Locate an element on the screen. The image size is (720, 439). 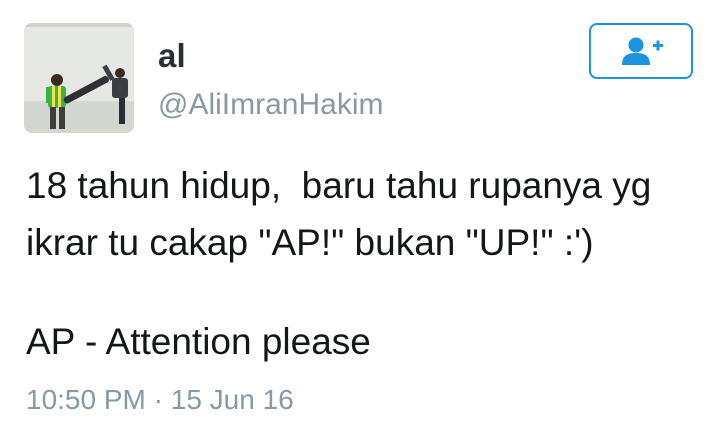
tweet-timestamp: 10:50 PM · 15 Jun 16 is located at coordinates (160, 400).